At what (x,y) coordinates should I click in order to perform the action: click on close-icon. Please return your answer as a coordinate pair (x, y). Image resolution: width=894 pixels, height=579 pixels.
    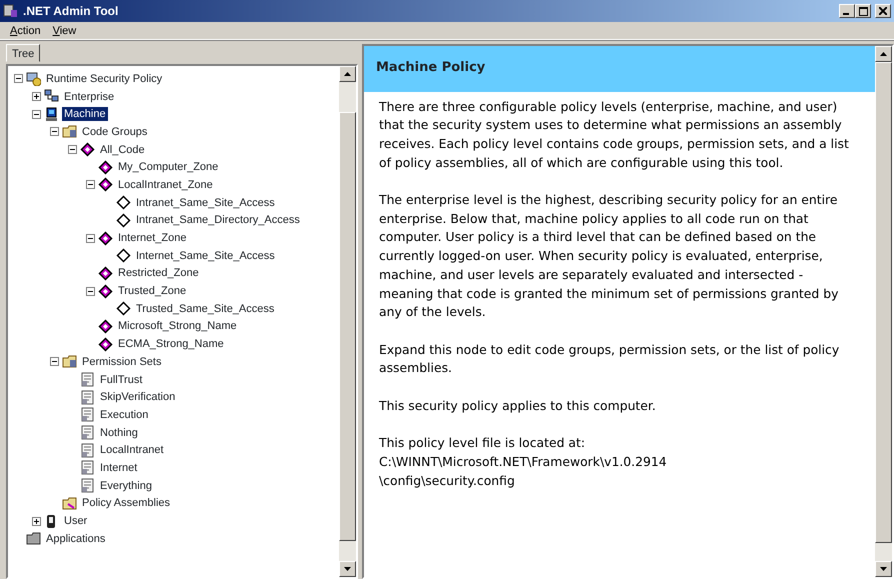
    Looking at the image, I should click on (883, 11).